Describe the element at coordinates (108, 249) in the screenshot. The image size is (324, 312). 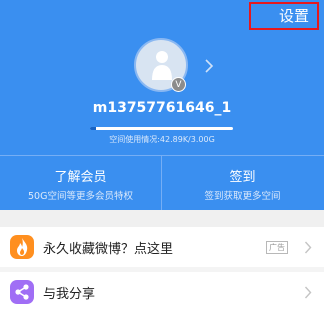
I see `list-item-label: 永久收藏微博？点这里` at that location.